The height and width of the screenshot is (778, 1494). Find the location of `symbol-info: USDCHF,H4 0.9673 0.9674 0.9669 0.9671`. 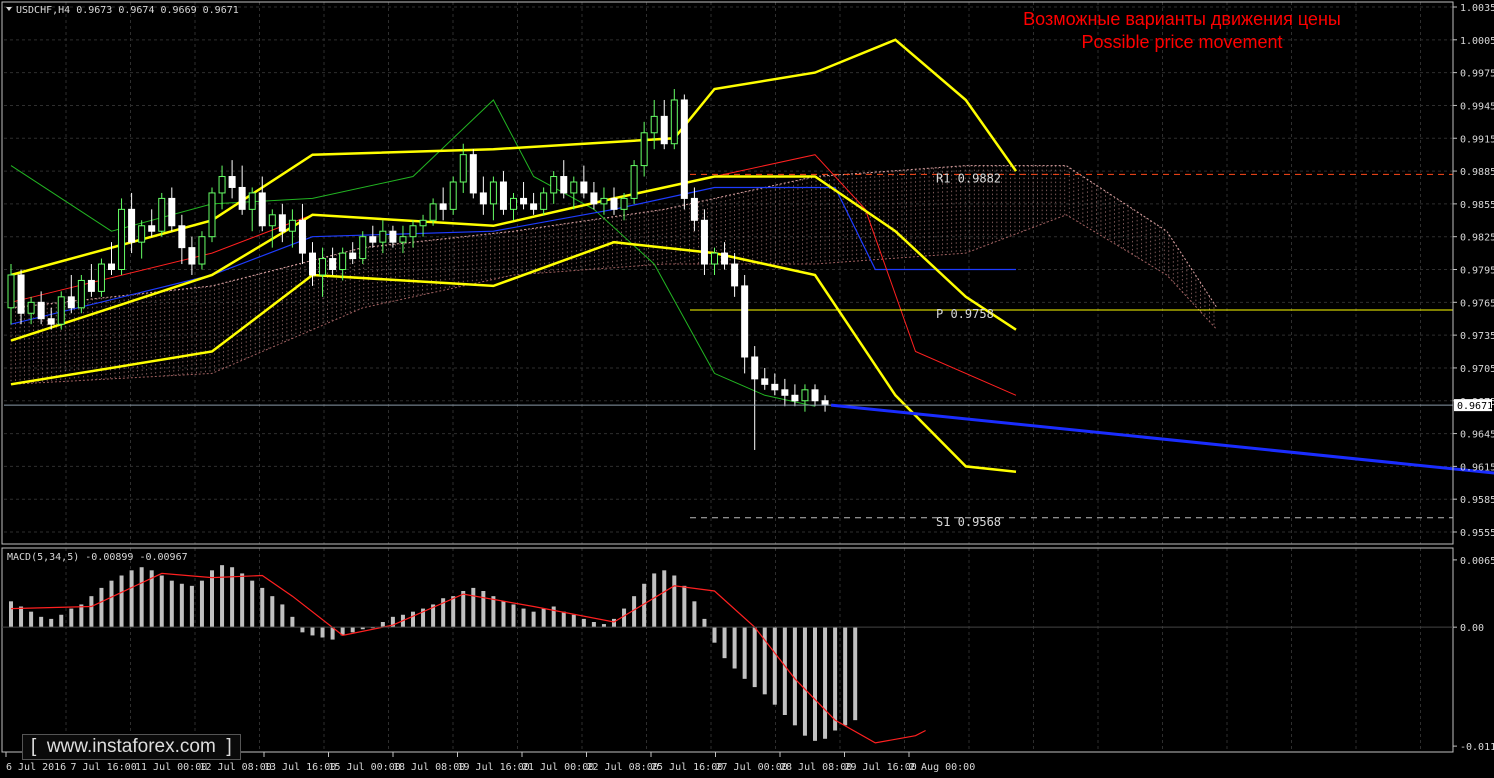

symbol-info: USDCHF,H4 0.9673 0.9674 0.9669 0.9671 is located at coordinates (127, 10).